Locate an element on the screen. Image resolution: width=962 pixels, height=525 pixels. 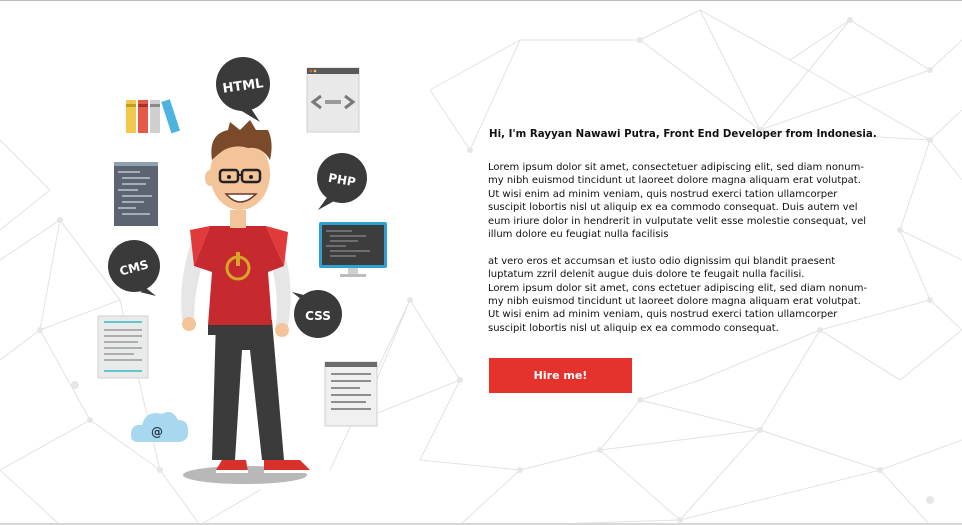
article-document-icon is located at coordinates (351, 394).